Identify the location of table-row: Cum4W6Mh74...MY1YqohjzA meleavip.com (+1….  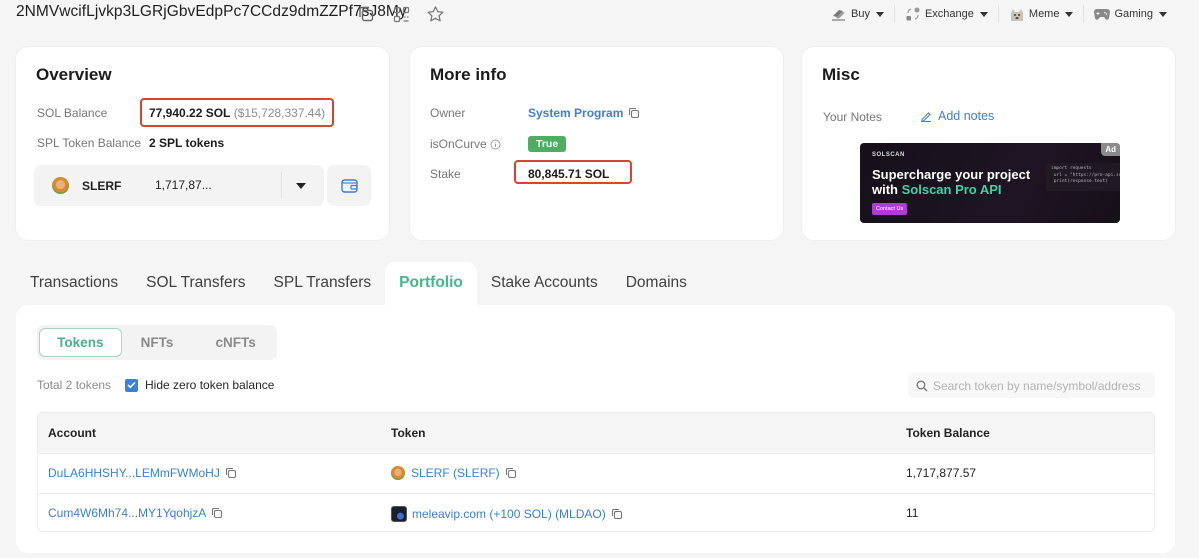
(596, 512).